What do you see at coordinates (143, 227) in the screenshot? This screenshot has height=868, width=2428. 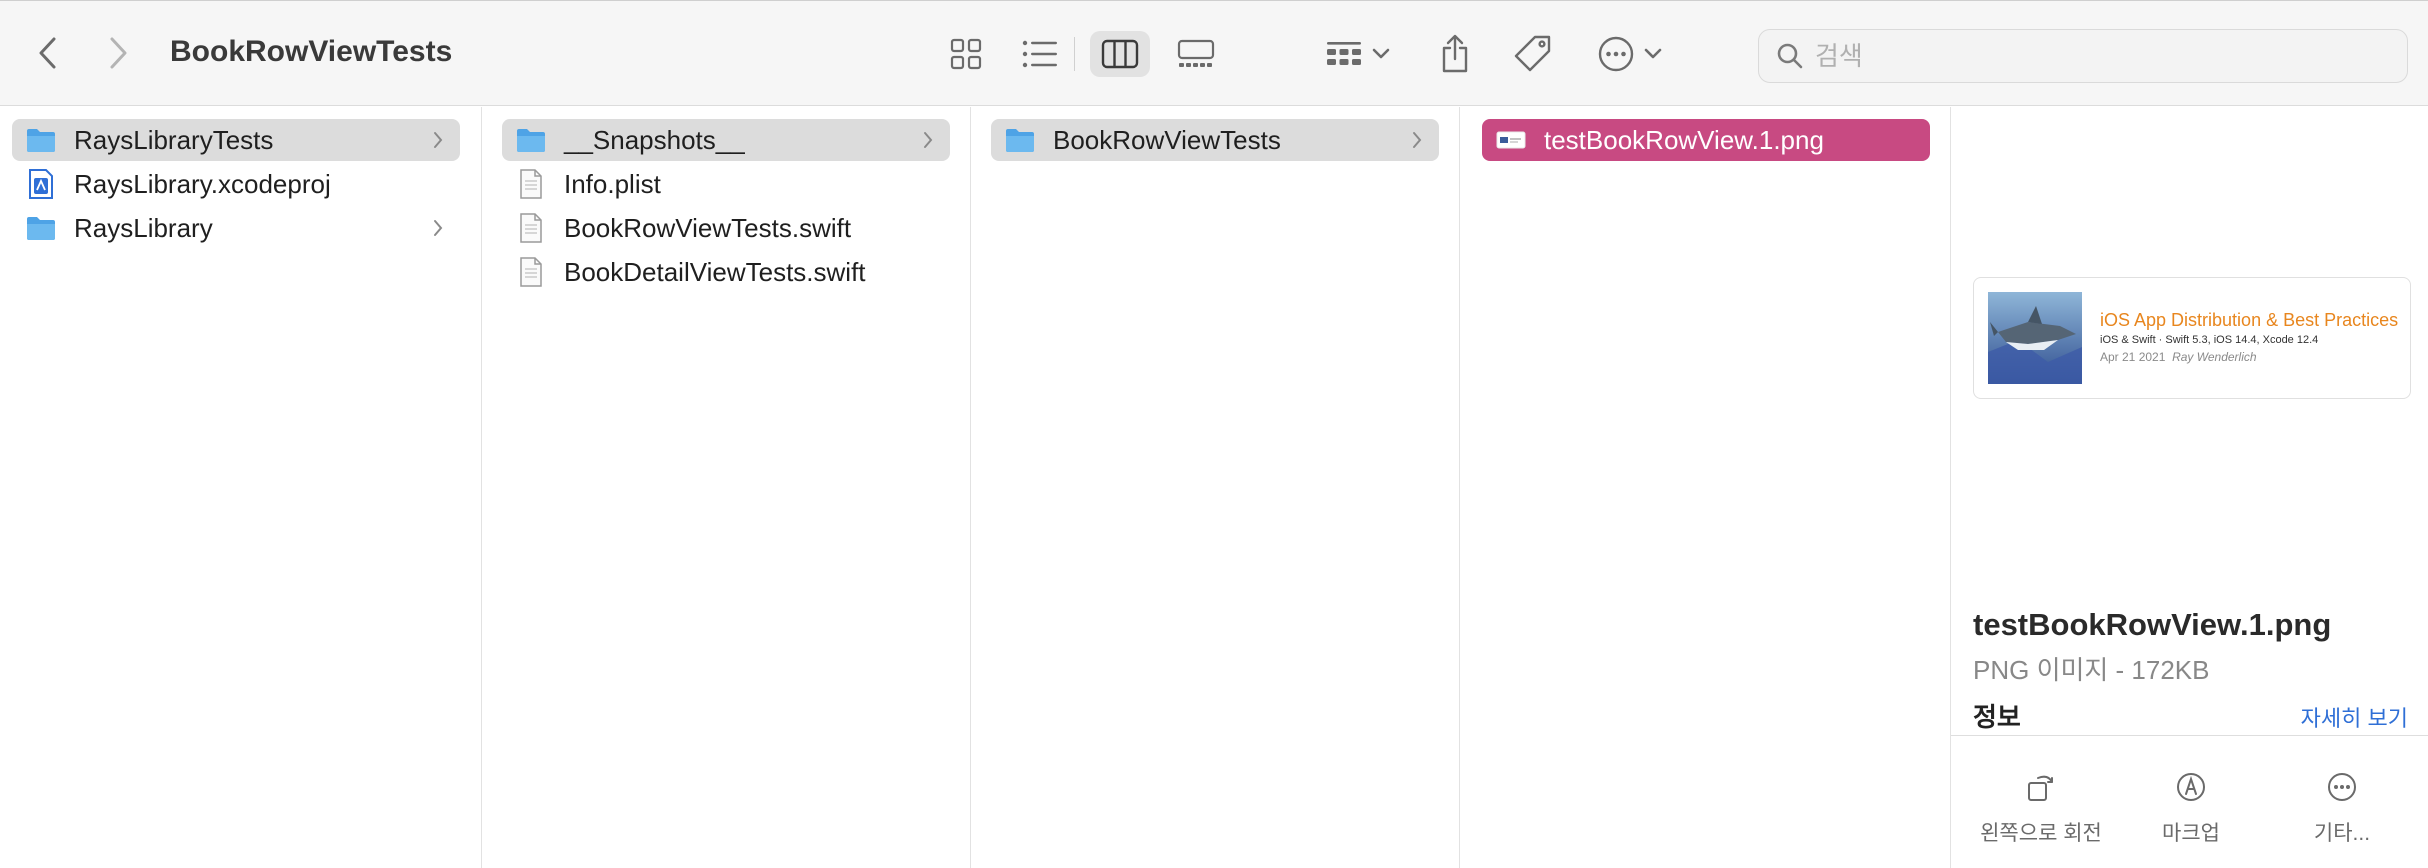 I see `item-label: RaysLibrary` at bounding box center [143, 227].